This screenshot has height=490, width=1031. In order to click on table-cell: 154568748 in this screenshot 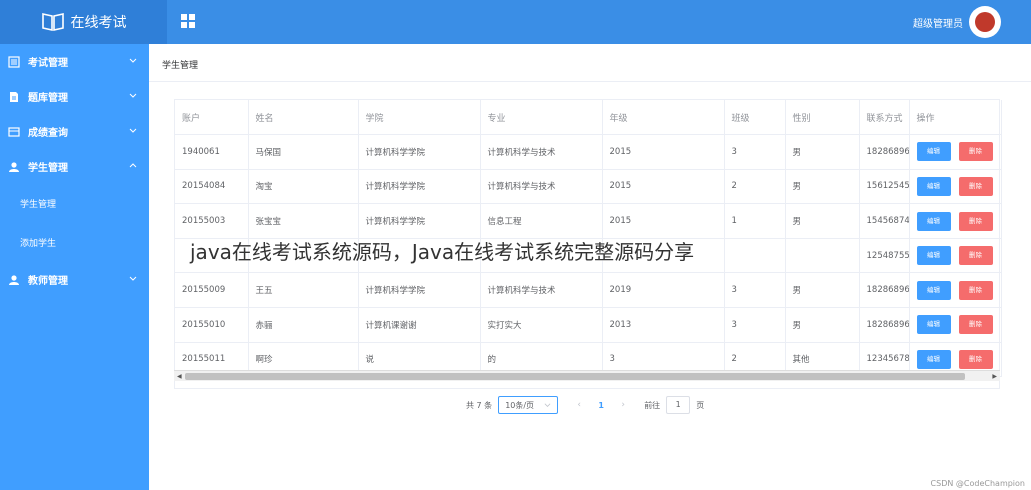, I will do `click(884, 221)`.